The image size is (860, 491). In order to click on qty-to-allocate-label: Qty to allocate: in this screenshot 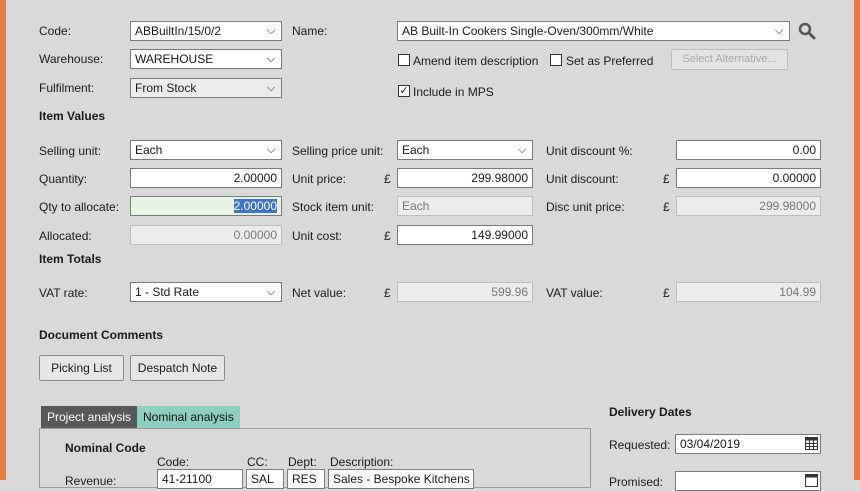, I will do `click(79, 207)`.